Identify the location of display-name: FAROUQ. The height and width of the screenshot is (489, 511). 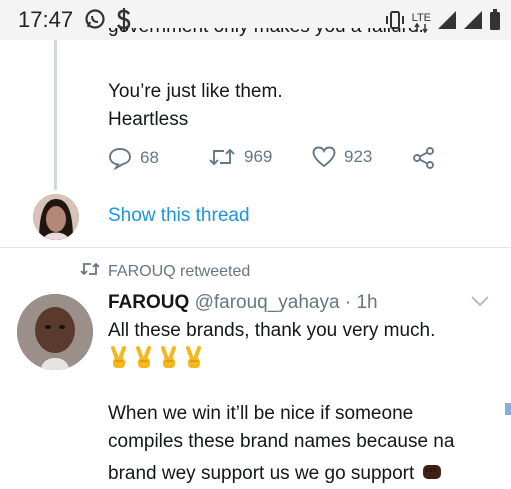
(148, 302).